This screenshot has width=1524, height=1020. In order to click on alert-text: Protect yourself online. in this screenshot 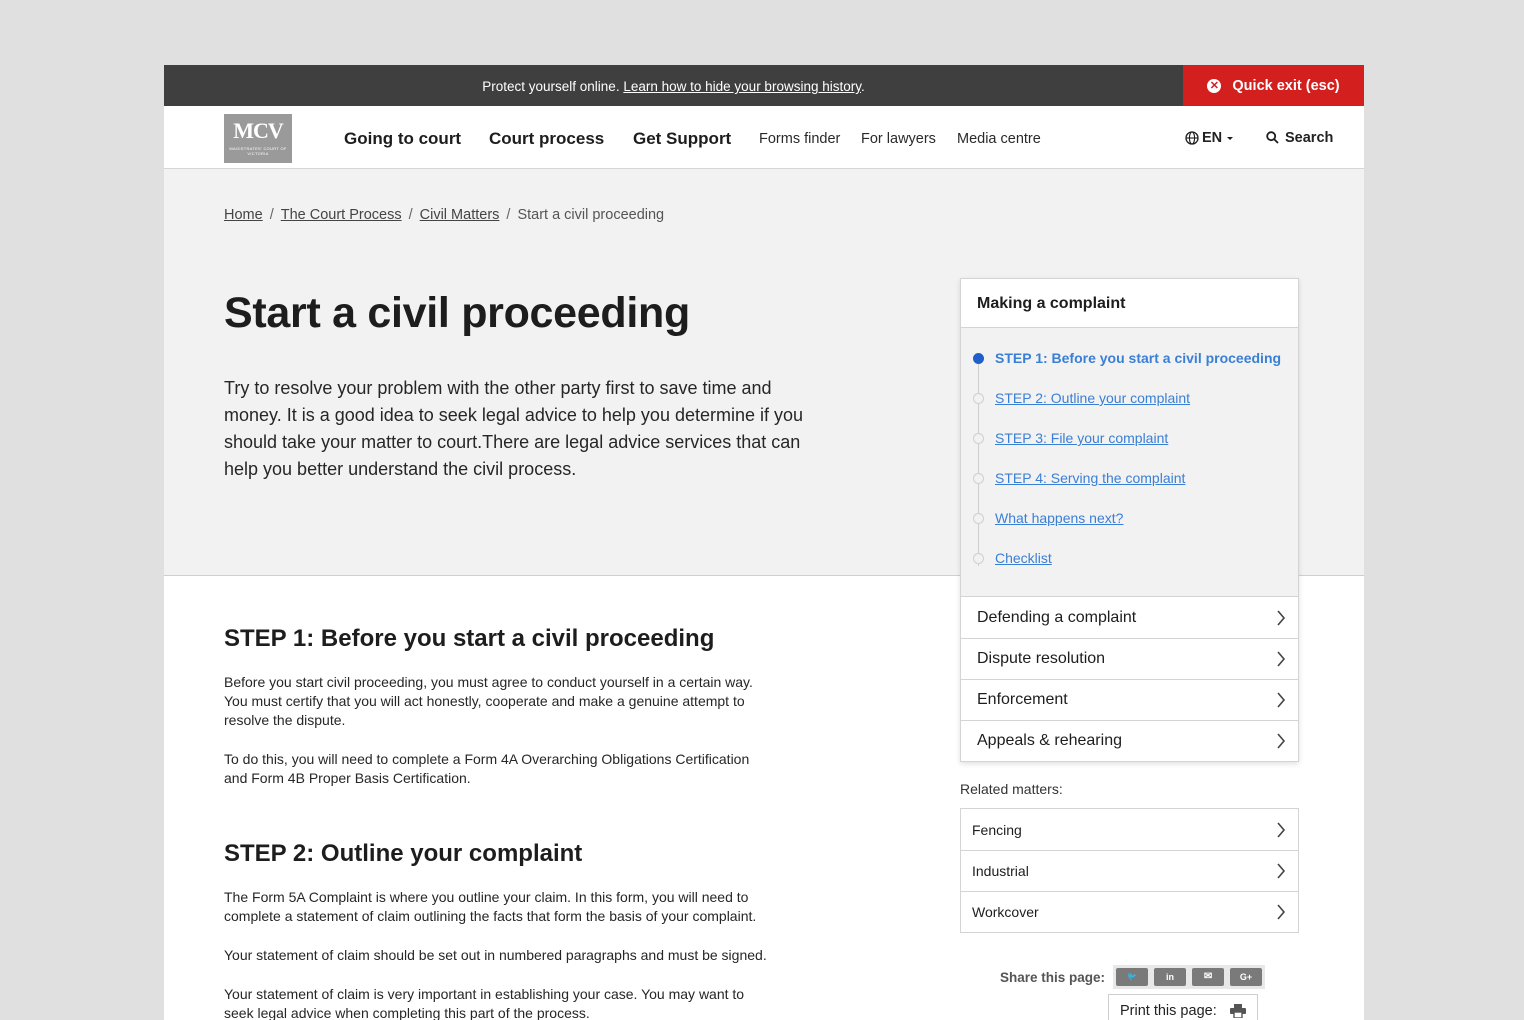, I will do `click(551, 86)`.